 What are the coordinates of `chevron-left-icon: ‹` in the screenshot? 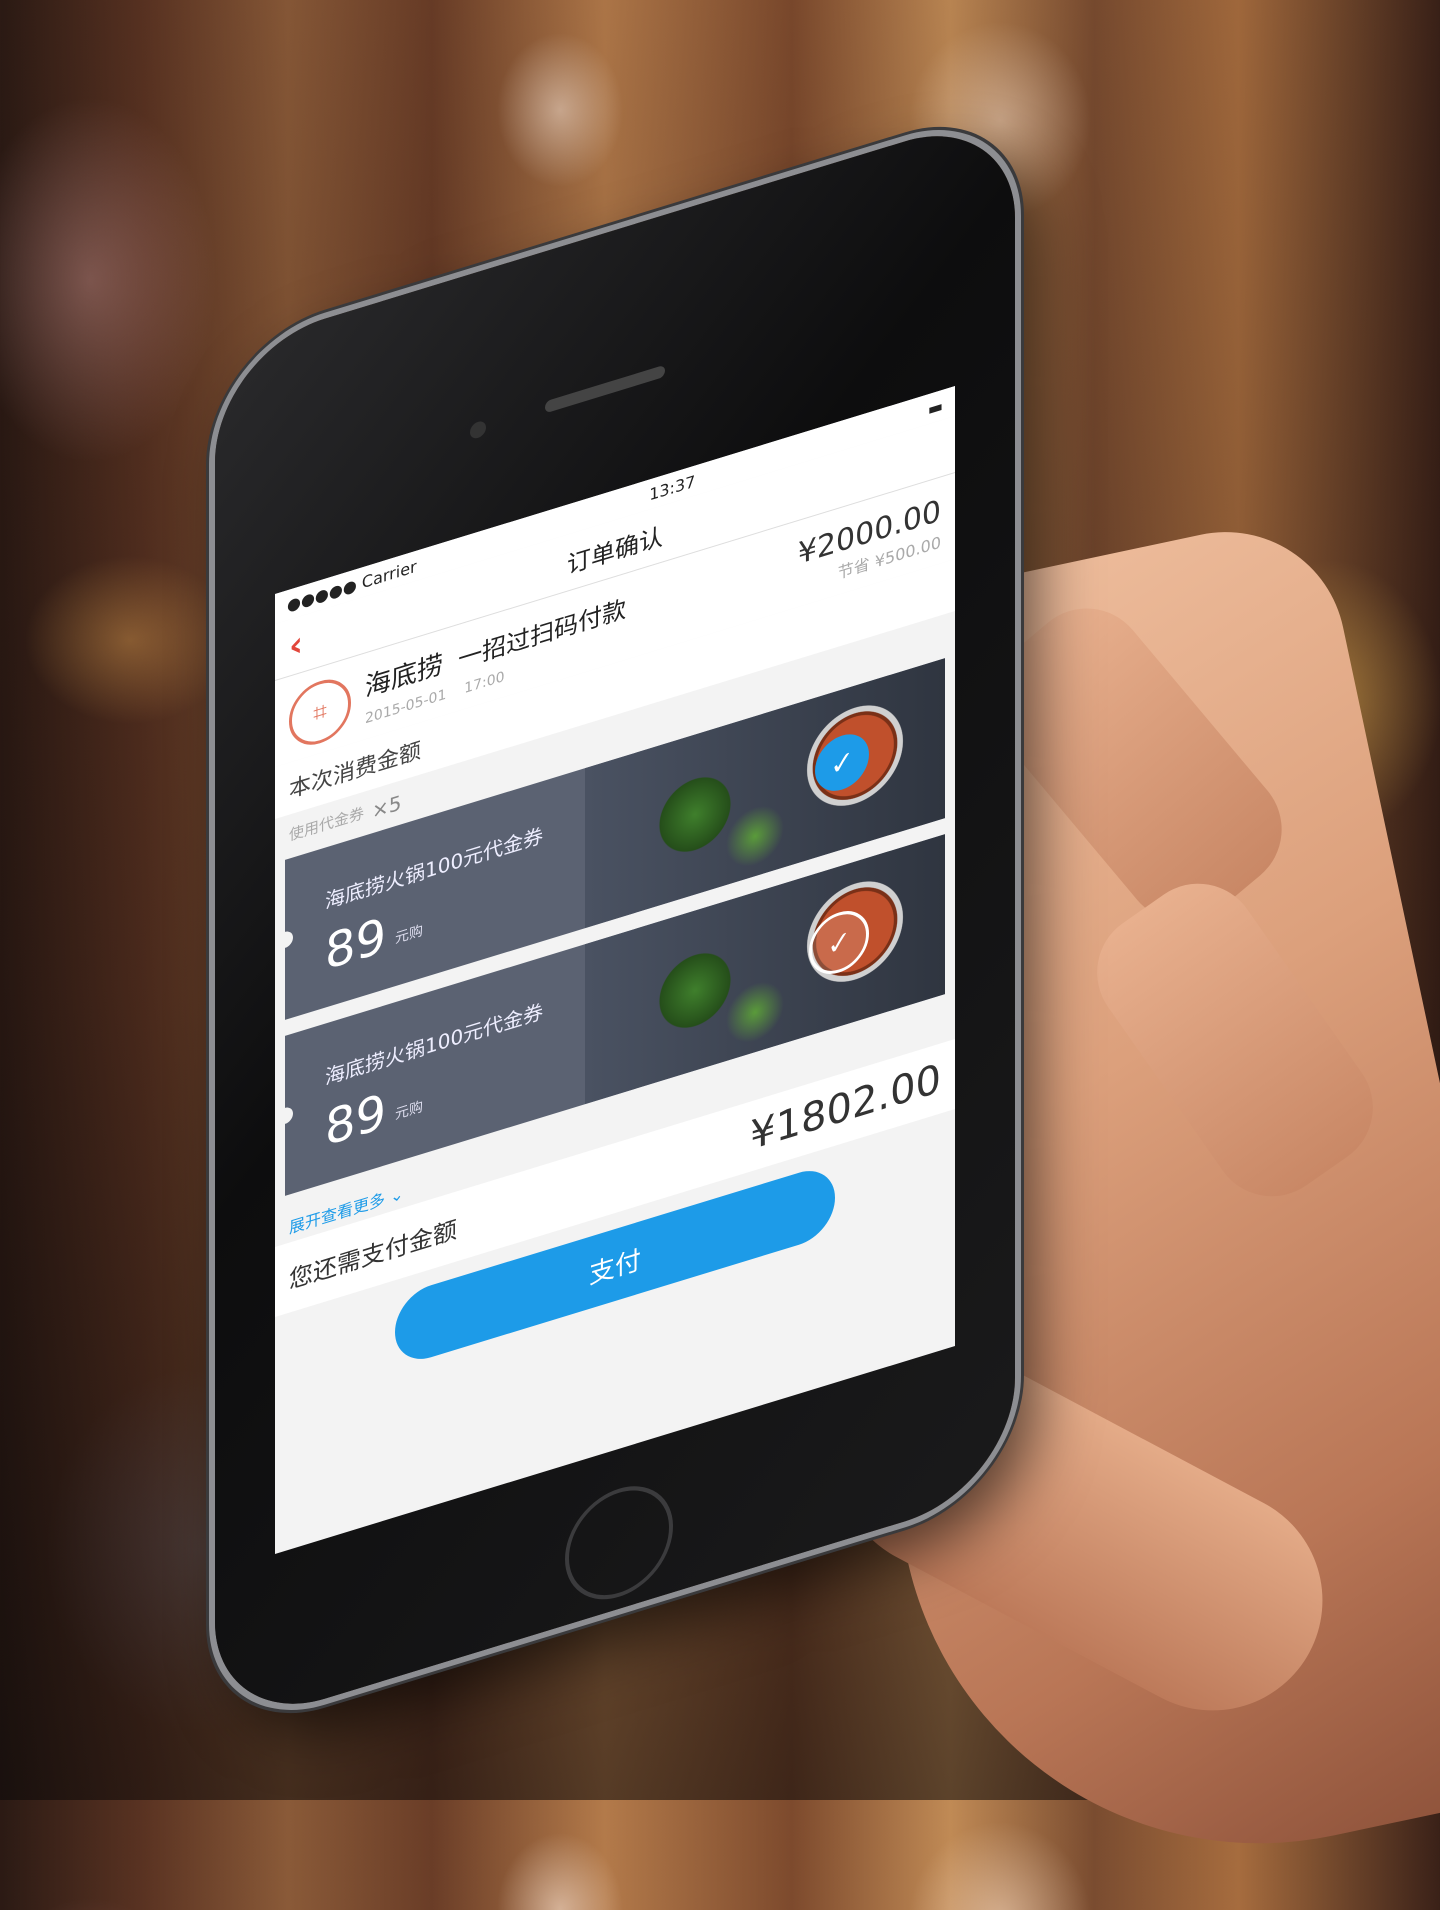 It's located at (296, 645).